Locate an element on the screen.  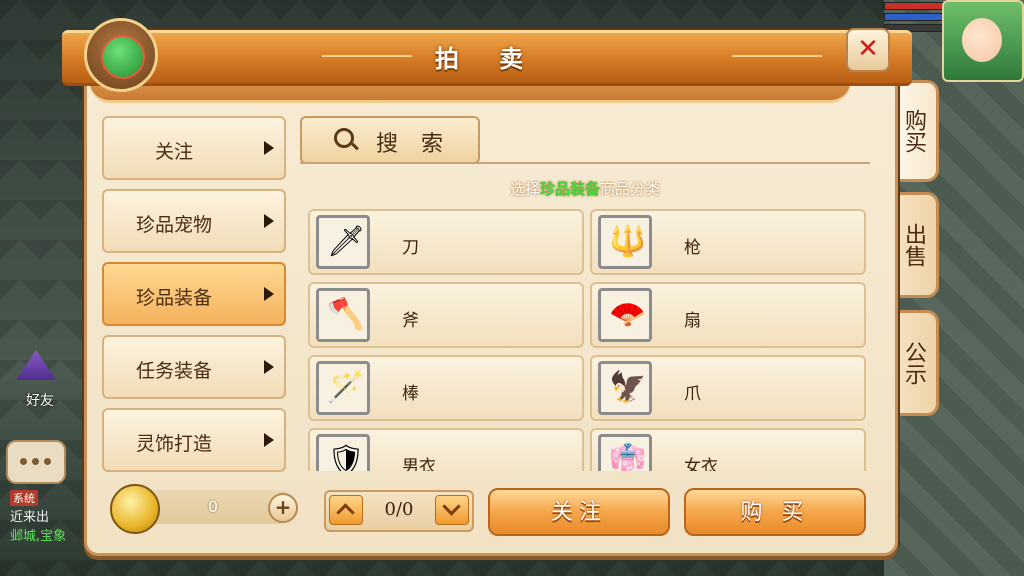
follow-button: 关注 is located at coordinates (579, 512).